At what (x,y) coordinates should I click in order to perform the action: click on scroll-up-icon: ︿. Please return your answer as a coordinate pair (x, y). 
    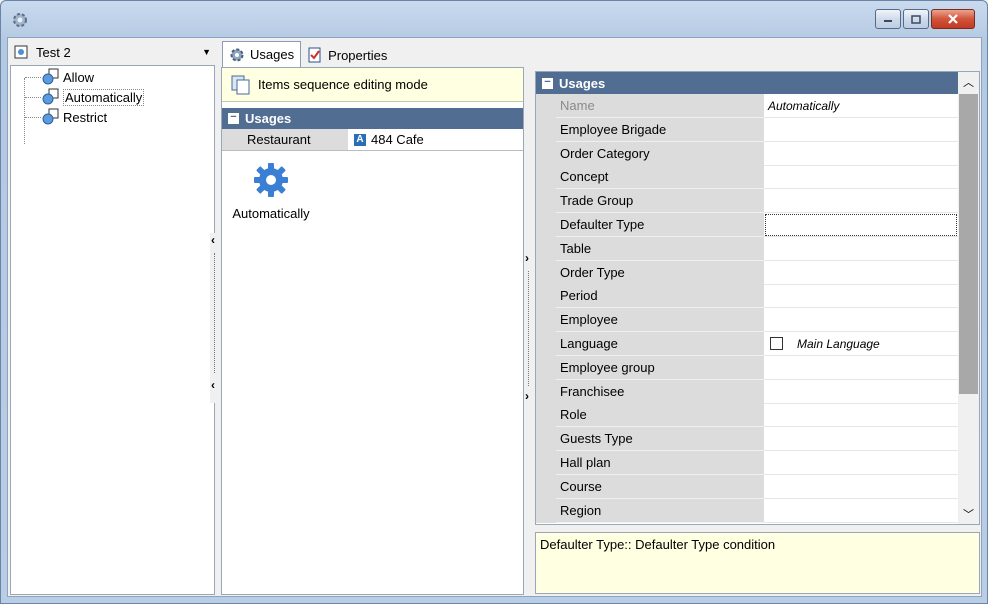
    Looking at the image, I should click on (968, 82).